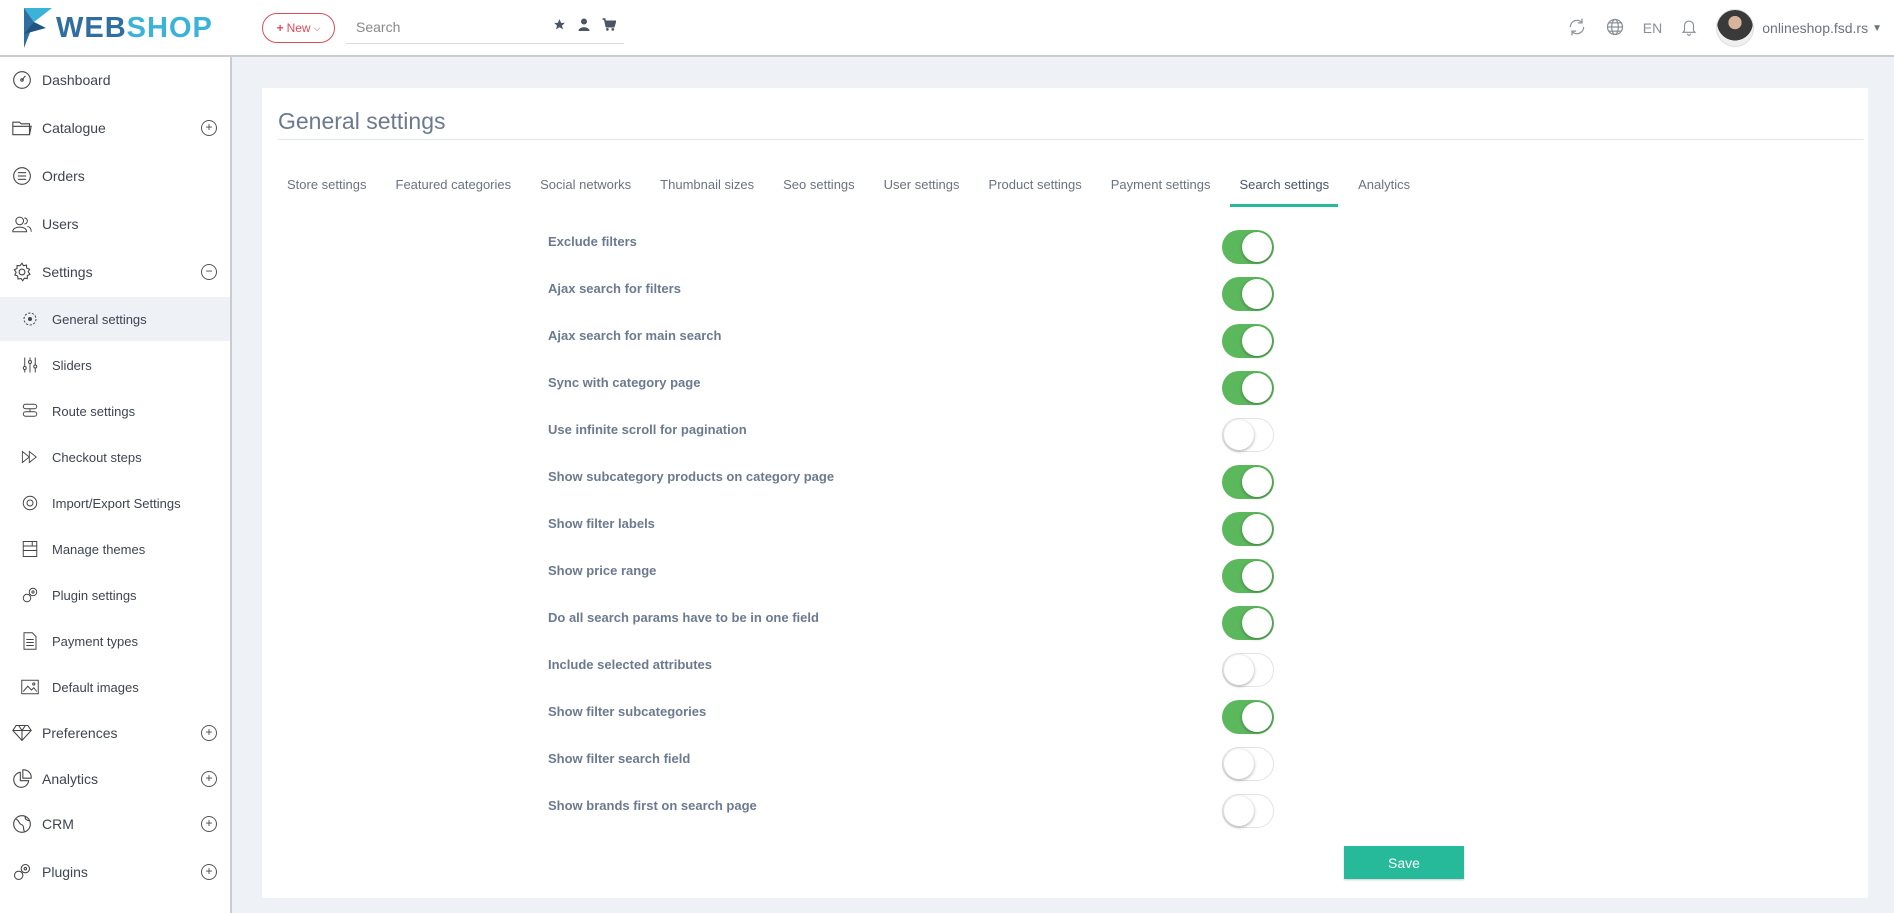 This screenshot has height=913, width=1894. Describe the element at coordinates (30, 503) in the screenshot. I see `import-export-icon` at that location.